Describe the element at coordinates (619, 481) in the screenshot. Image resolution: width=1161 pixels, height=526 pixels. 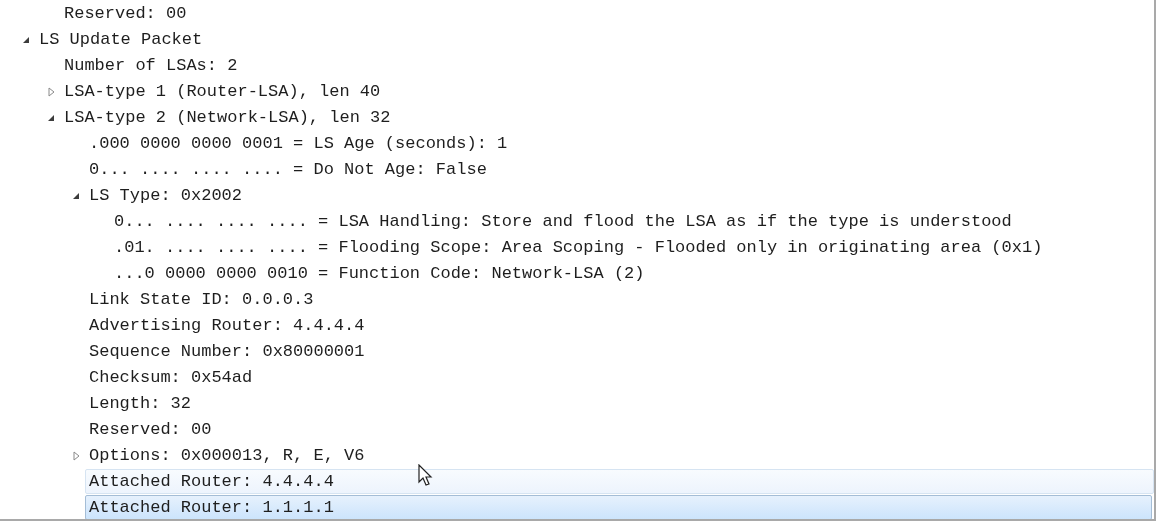
I see `tree-item: Attached Router: 4.4.4.4` at that location.